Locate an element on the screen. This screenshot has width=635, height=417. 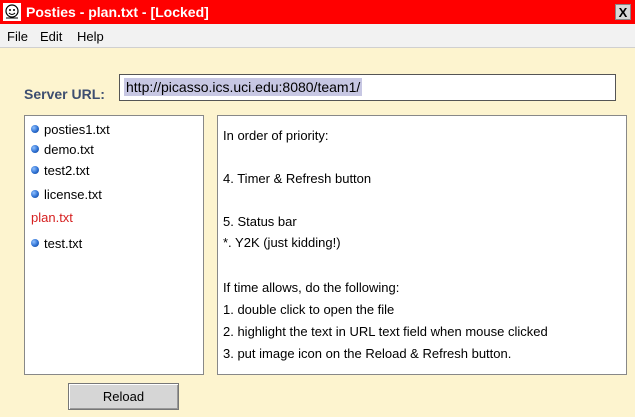
file-item-test: test.txt is located at coordinates (56, 243).